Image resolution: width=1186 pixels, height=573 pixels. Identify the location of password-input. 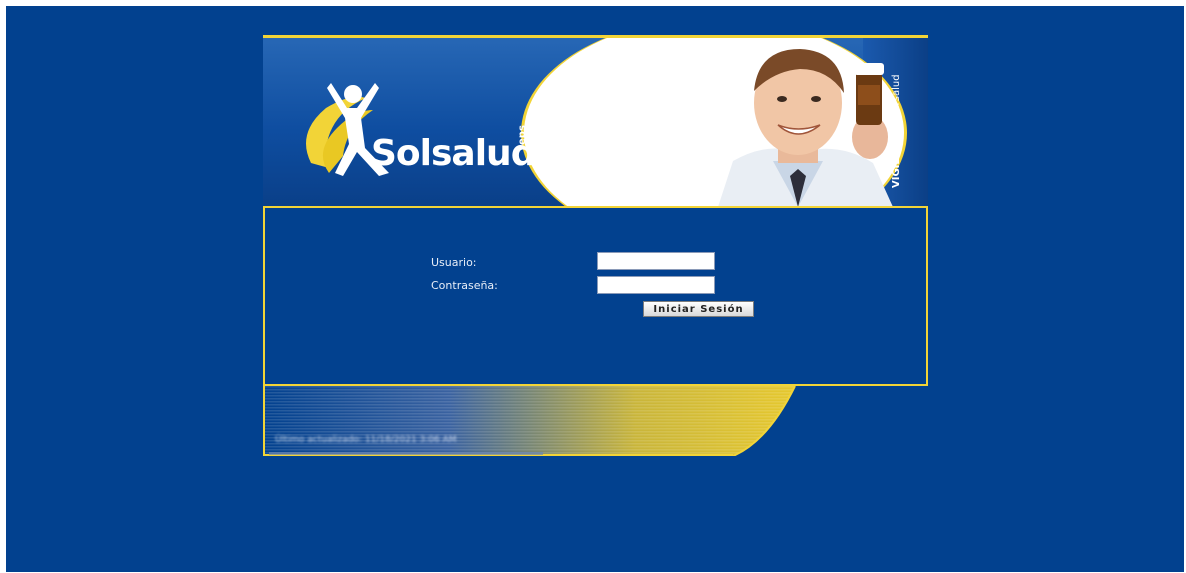
(656, 285).